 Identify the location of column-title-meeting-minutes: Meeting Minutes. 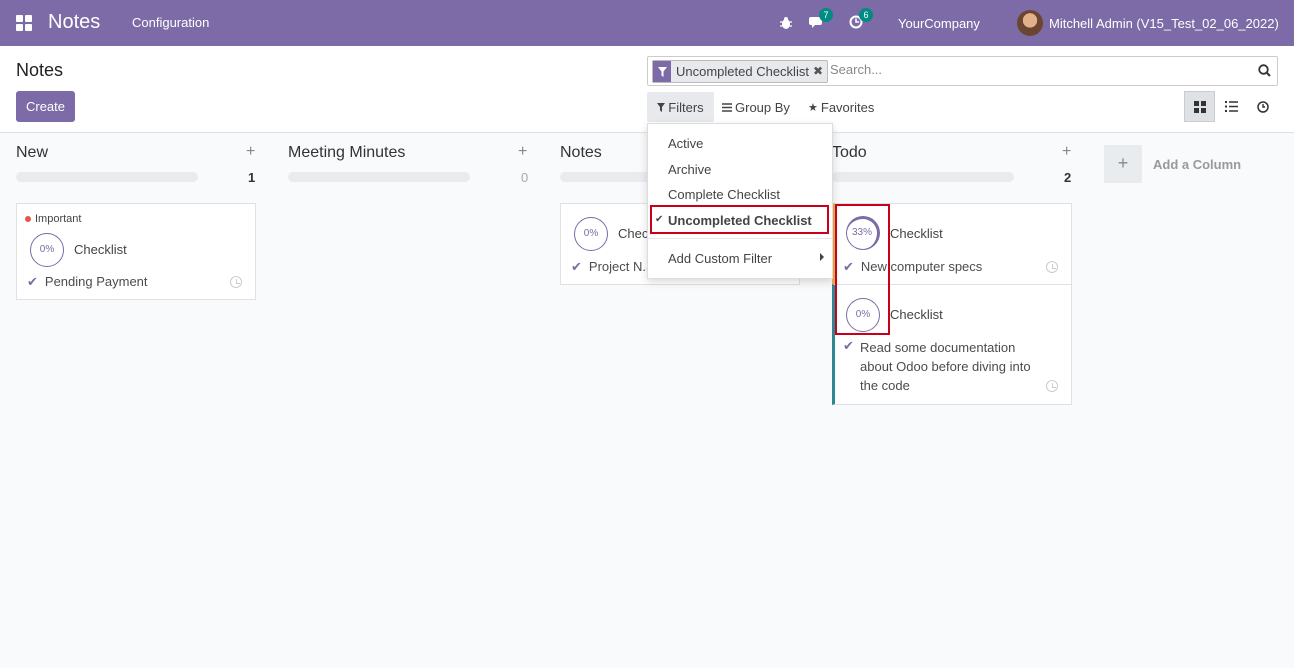
(347, 152).